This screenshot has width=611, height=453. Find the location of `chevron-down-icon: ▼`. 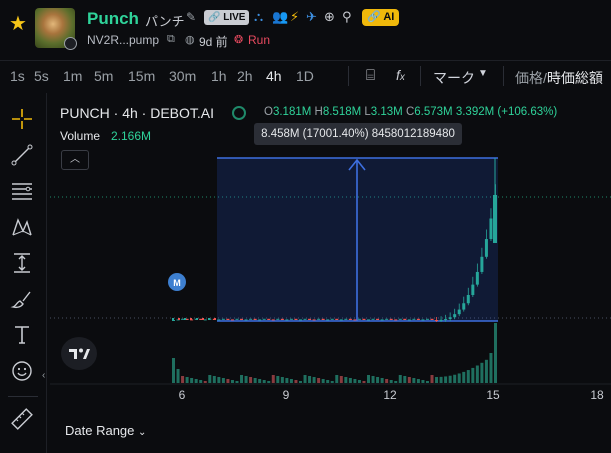

chevron-down-icon: ▼ is located at coordinates (483, 73).